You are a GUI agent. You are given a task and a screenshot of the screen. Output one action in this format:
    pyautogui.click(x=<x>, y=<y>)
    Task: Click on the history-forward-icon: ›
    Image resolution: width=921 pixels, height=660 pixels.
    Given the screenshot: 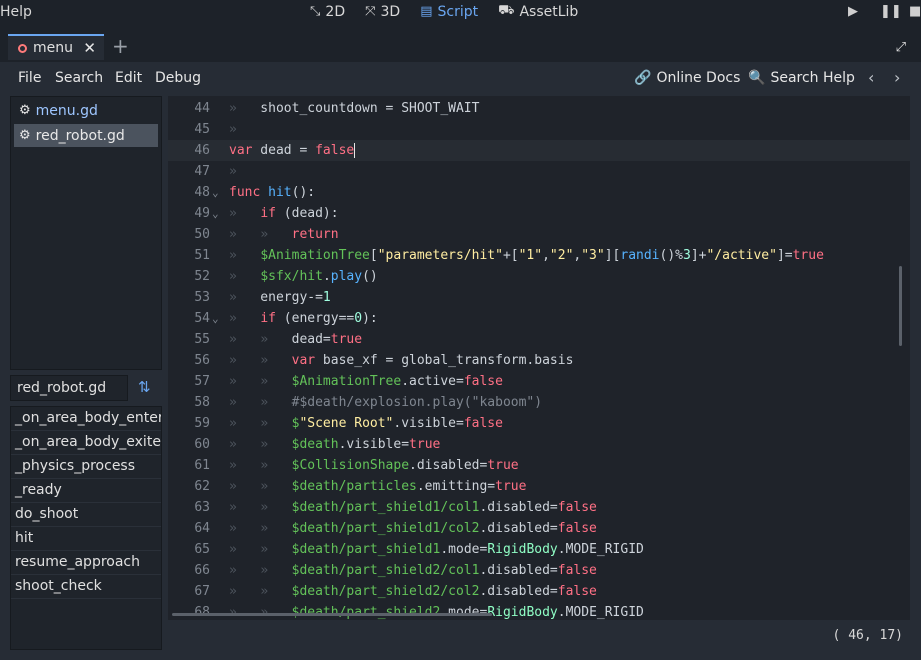 What is the action you would take?
    pyautogui.click(x=897, y=77)
    